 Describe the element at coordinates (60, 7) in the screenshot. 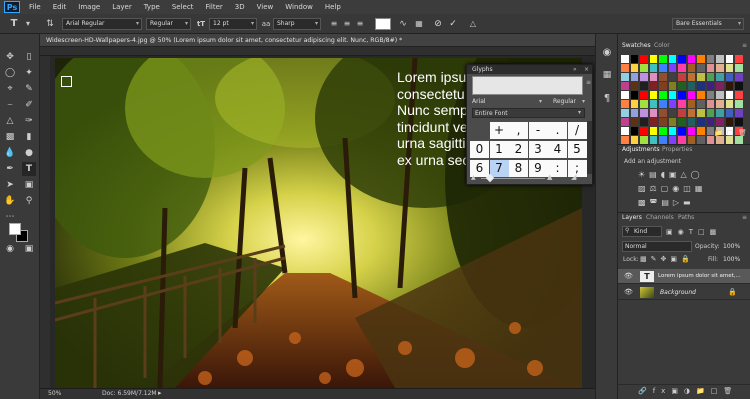

I see `menu-edit: Edit` at that location.